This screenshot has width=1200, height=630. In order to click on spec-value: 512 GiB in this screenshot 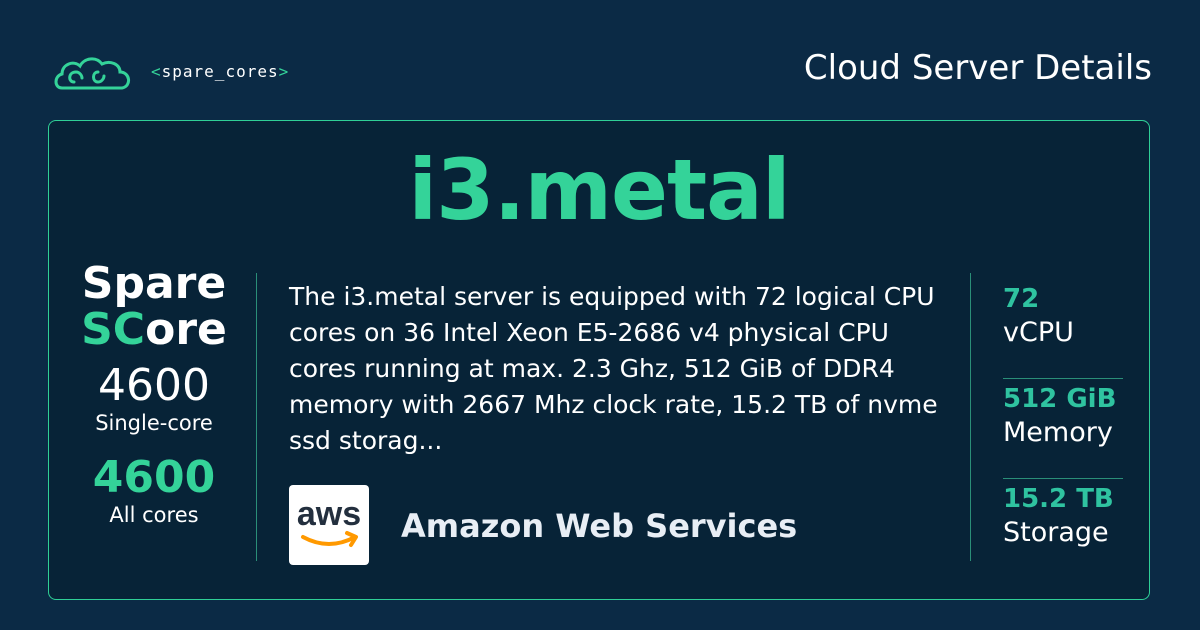, I will do `click(1060, 399)`.